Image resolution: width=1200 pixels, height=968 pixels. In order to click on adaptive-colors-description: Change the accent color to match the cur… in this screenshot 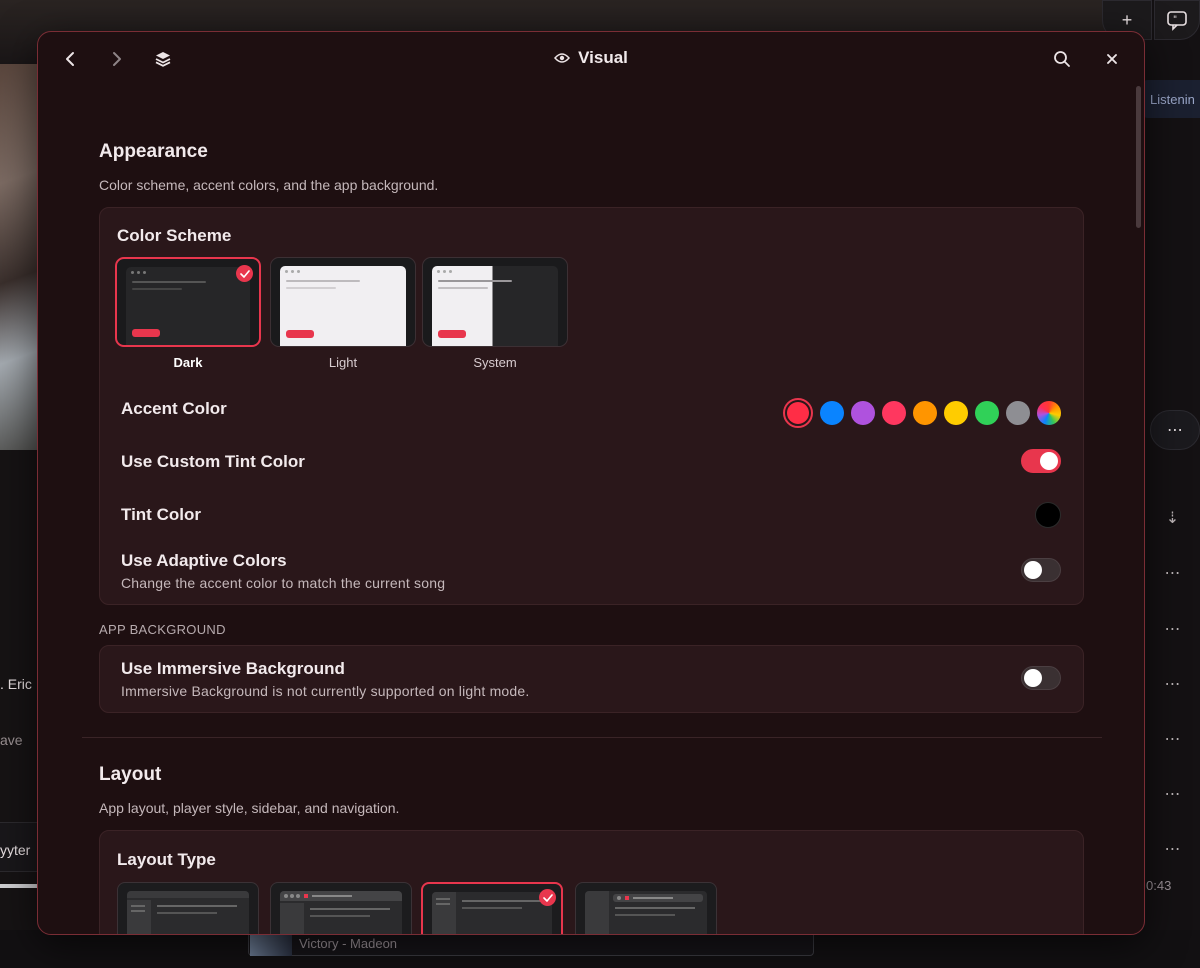, I will do `click(283, 583)`.